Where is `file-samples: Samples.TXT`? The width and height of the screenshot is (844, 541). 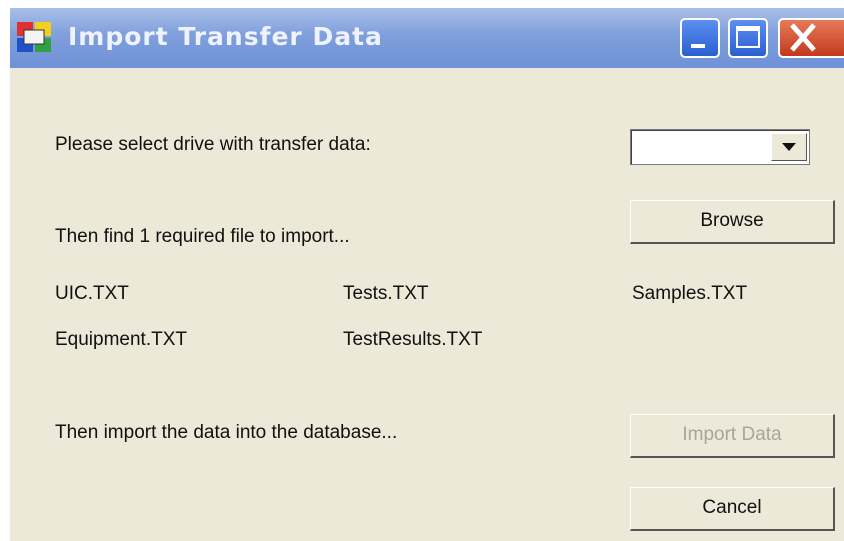
file-samples: Samples.TXT is located at coordinates (690, 293).